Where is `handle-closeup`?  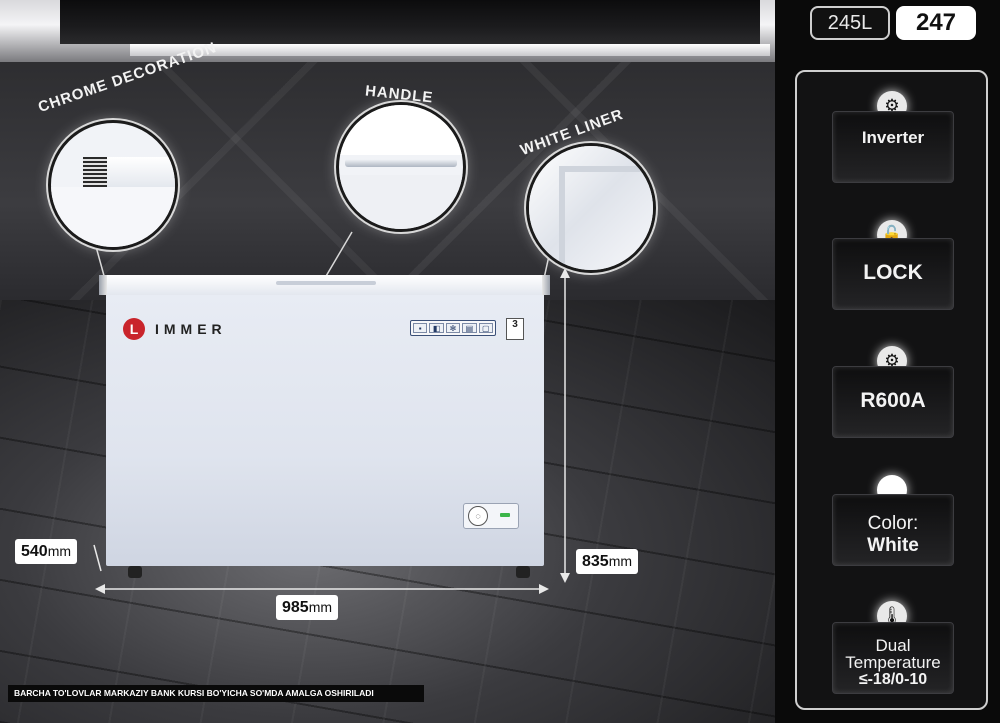 handle-closeup is located at coordinates (401, 167).